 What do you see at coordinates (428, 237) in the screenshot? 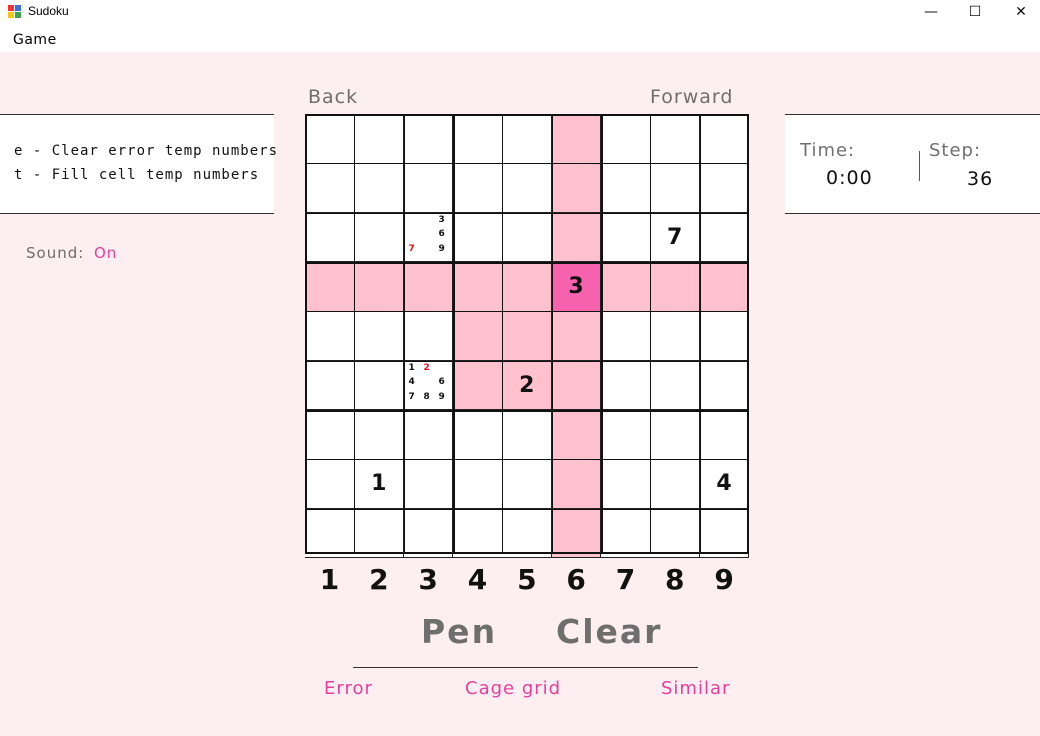
I see `board-cell-r3c3: 3 6 7 9` at bounding box center [428, 237].